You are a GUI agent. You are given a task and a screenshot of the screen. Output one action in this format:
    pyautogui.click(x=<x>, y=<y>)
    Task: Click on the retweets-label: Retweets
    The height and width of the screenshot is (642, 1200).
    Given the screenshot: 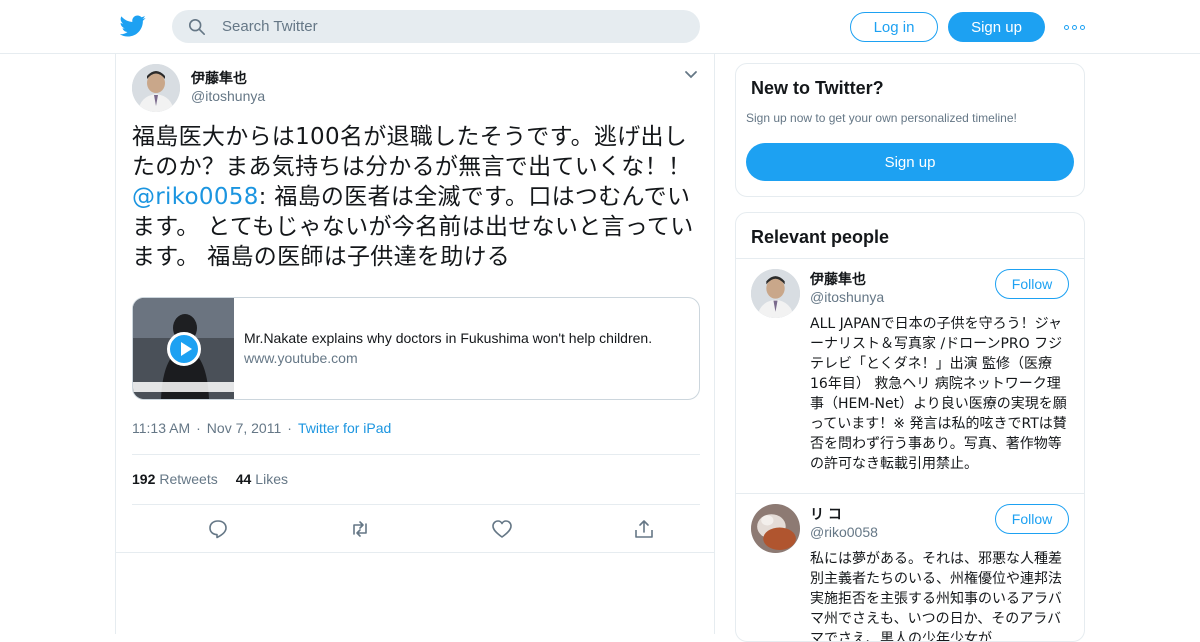 What is the action you would take?
    pyautogui.click(x=188, y=479)
    